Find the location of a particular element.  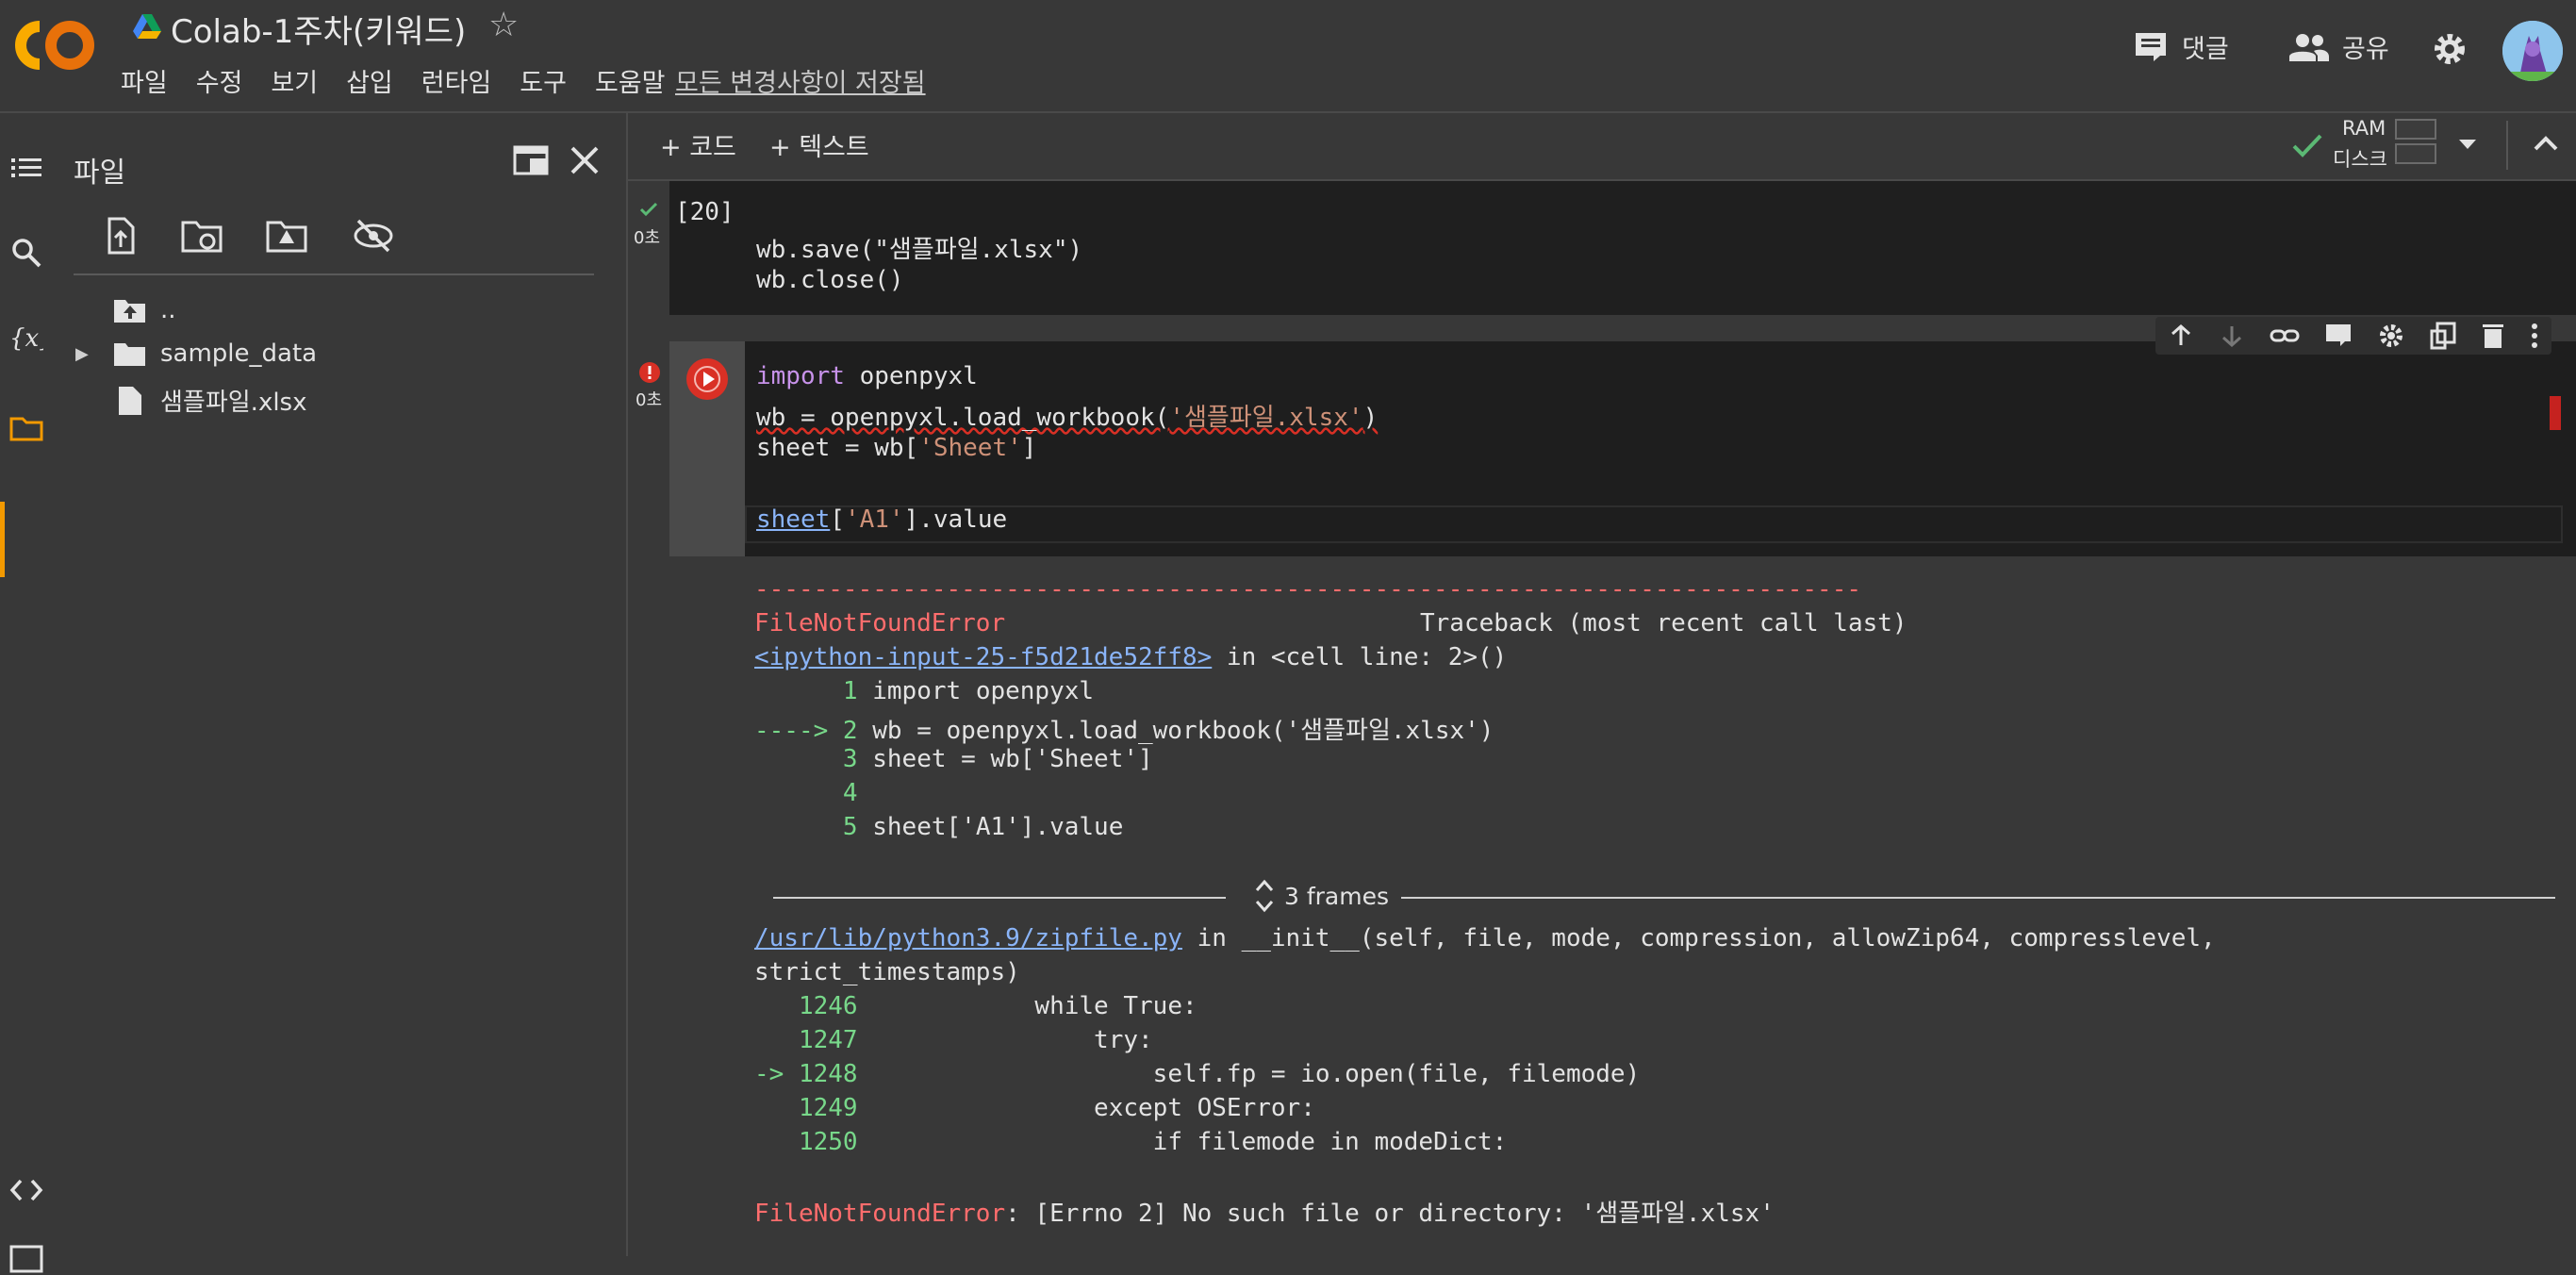

menu-runtime: 런타임 is located at coordinates (456, 80).